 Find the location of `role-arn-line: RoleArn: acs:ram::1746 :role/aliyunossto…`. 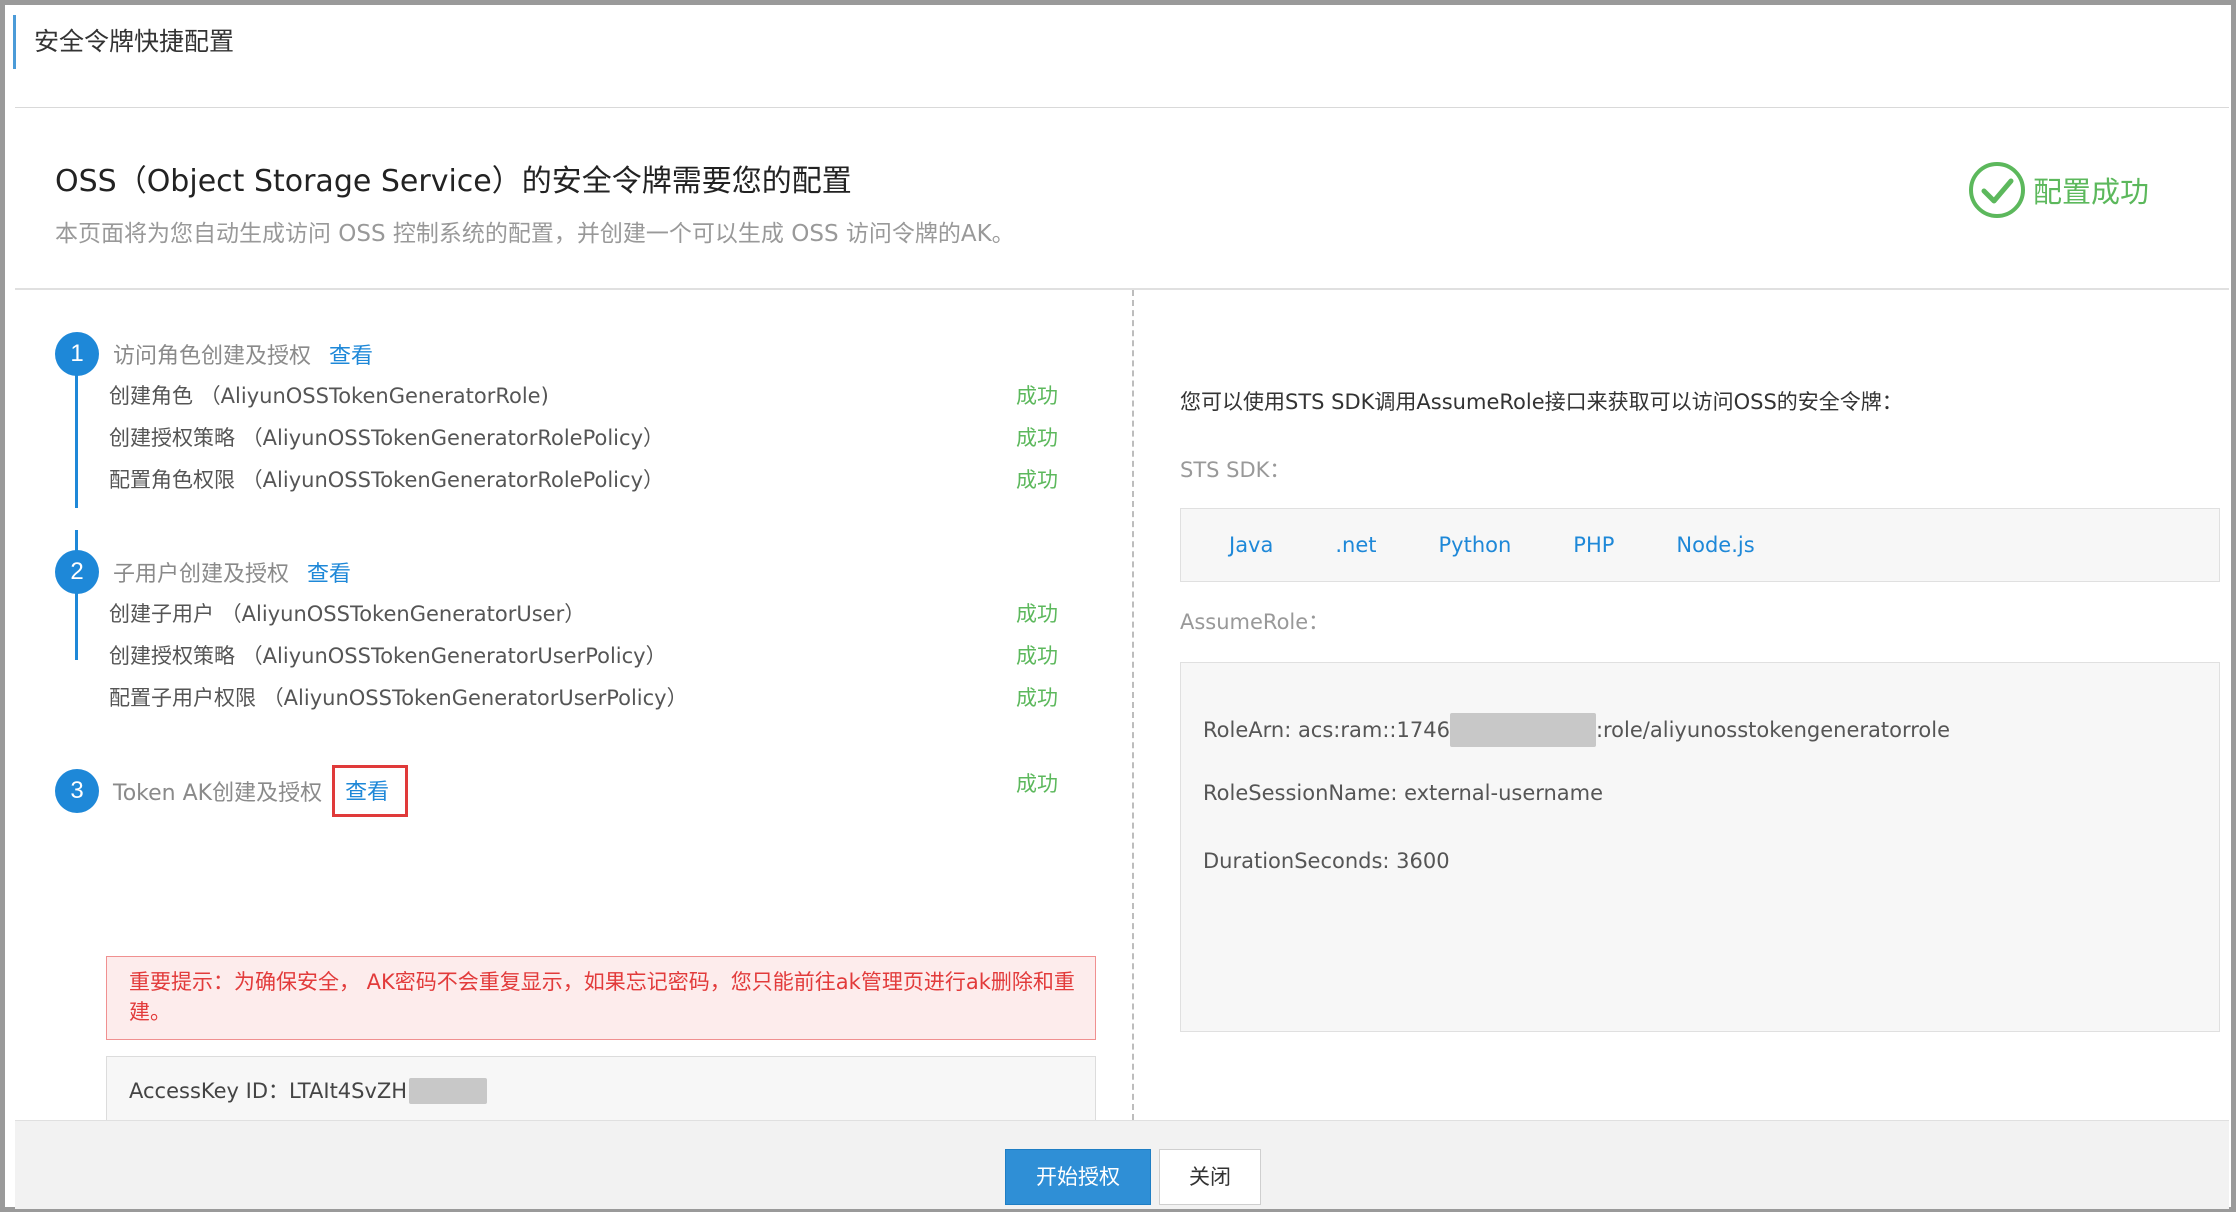

role-arn-line: RoleArn: acs:ram::1746 :role/aliyunossto… is located at coordinates (1576, 730).